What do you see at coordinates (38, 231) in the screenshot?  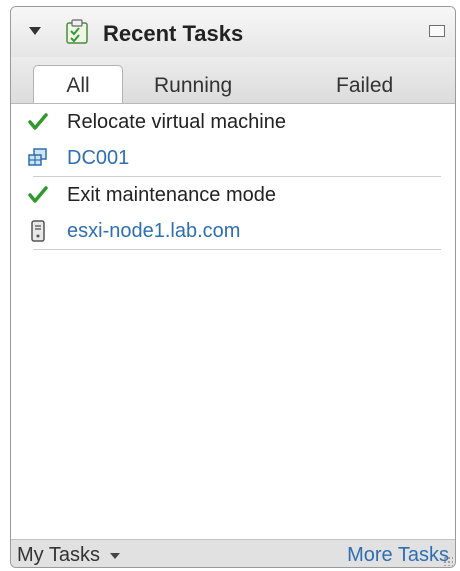 I see `host-server-icon` at bounding box center [38, 231].